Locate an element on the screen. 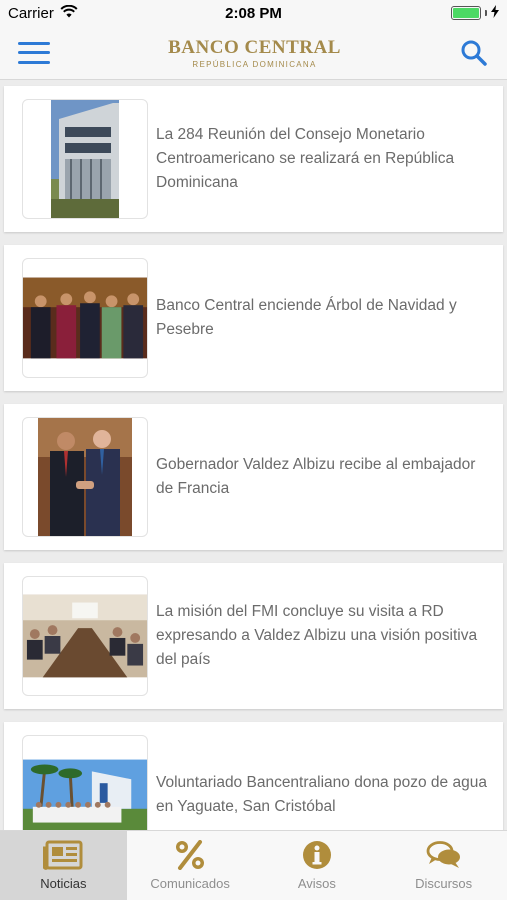  tab-bar: Noticias Comunicados Avisos Discursos is located at coordinates (253, 865).